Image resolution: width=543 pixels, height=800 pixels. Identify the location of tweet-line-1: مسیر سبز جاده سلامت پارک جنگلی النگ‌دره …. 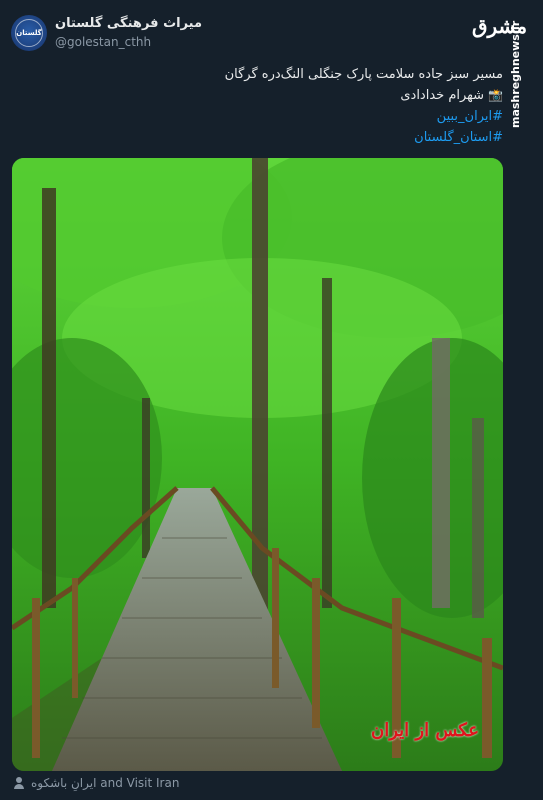
(363, 74).